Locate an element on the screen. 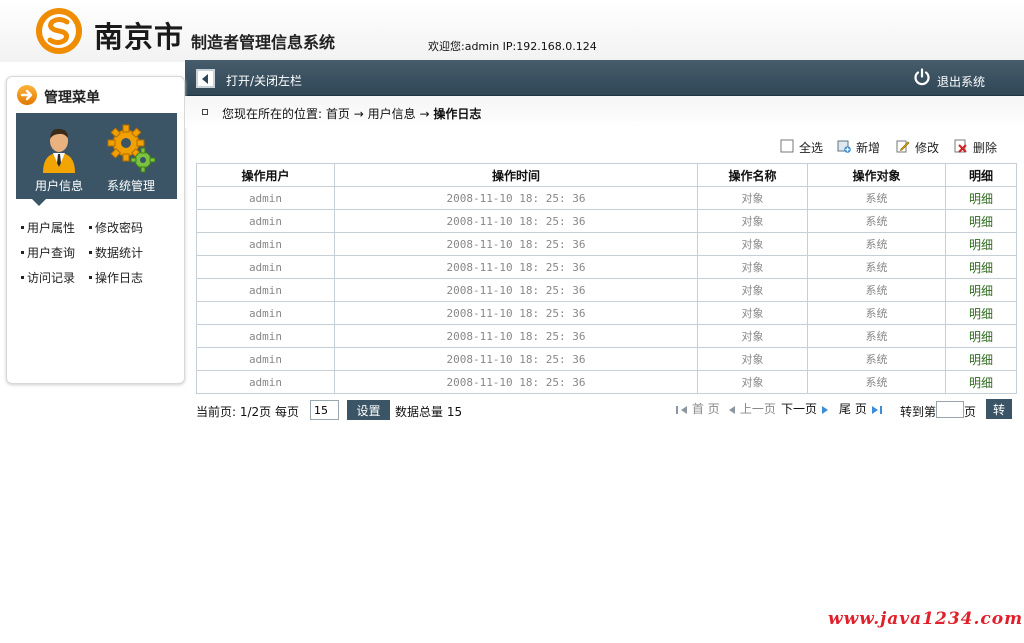  next-page-link: 下一页 is located at coordinates (805, 408).